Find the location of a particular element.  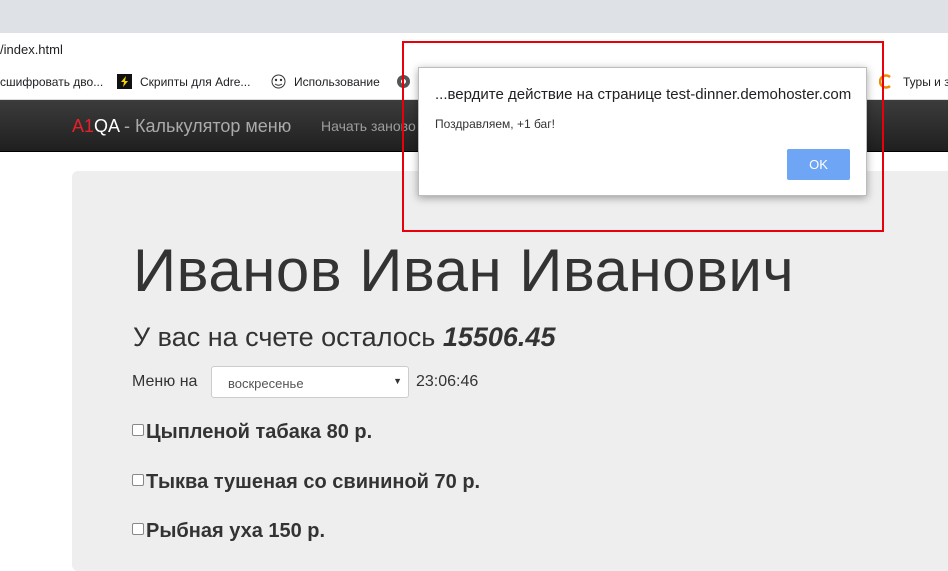

menu-item-label: Тыква тушеная со свининой 70 р. is located at coordinates (313, 482).